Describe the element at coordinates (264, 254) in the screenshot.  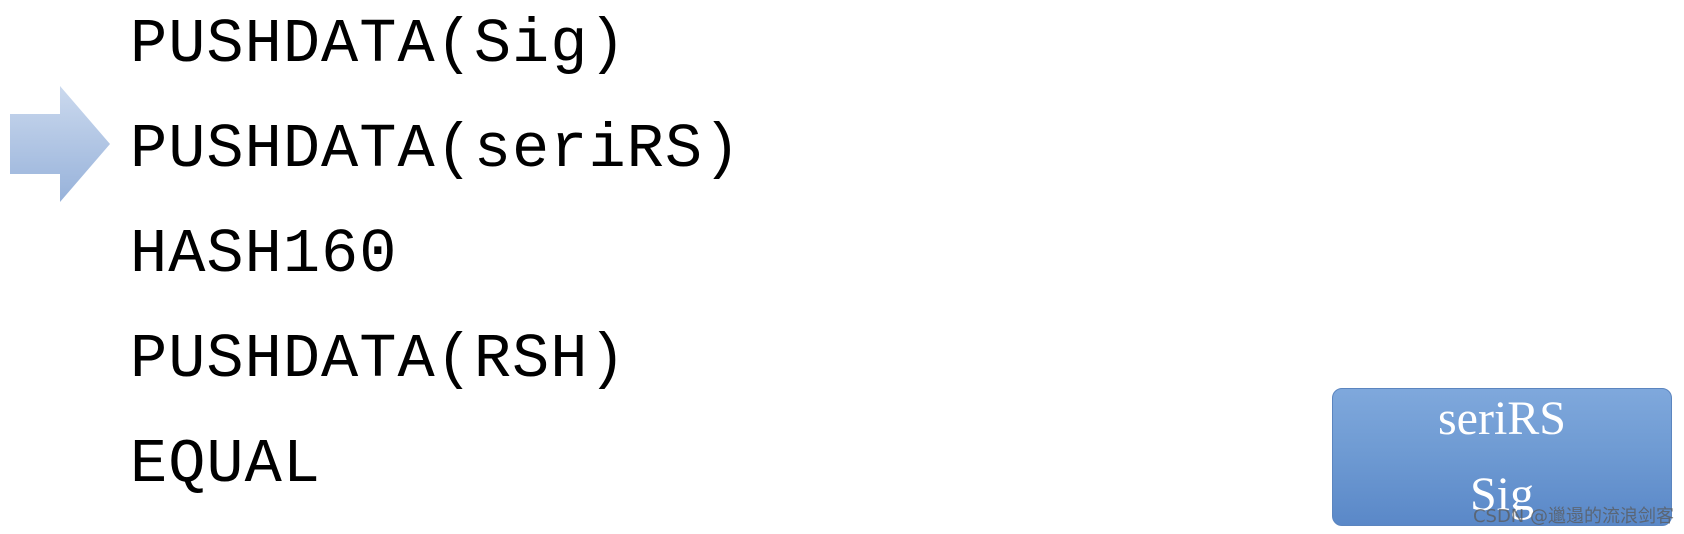
I see `script-line-hash160: HASH160` at that location.